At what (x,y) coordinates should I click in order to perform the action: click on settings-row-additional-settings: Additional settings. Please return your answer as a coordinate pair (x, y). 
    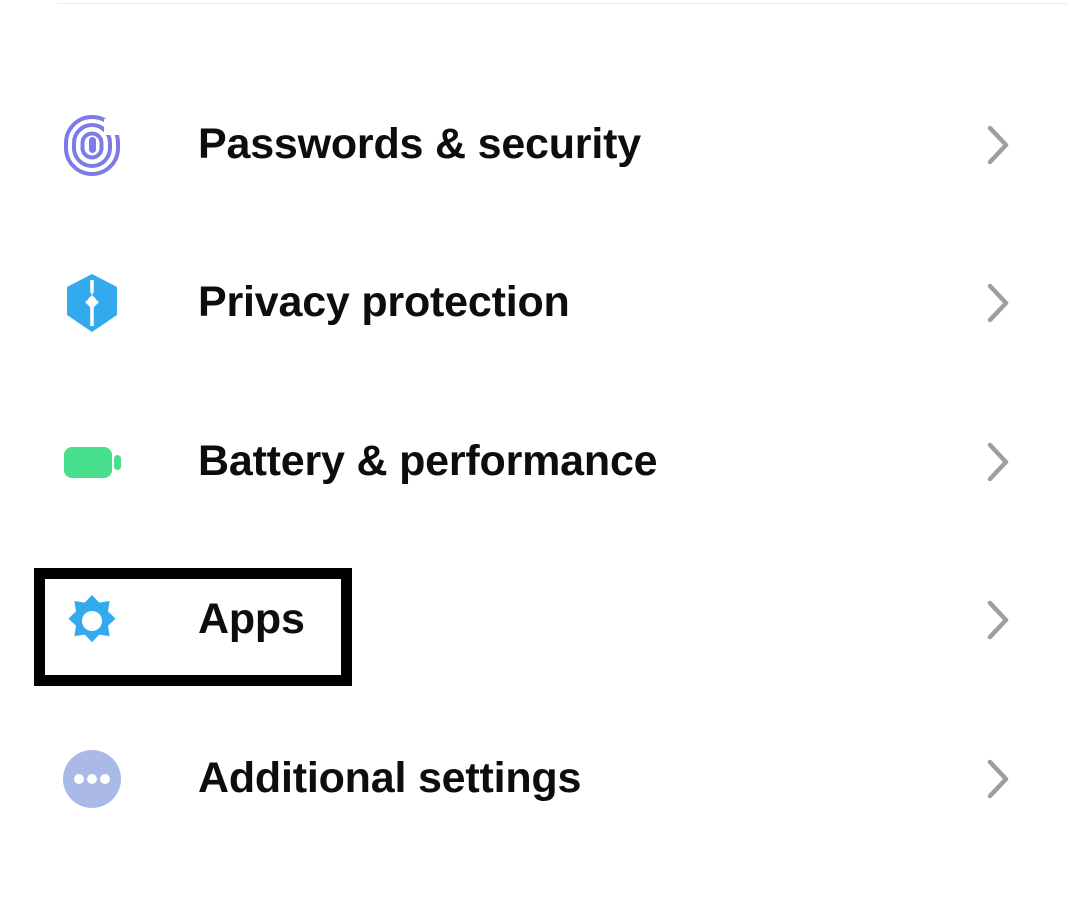
    Looking at the image, I should click on (533, 779).